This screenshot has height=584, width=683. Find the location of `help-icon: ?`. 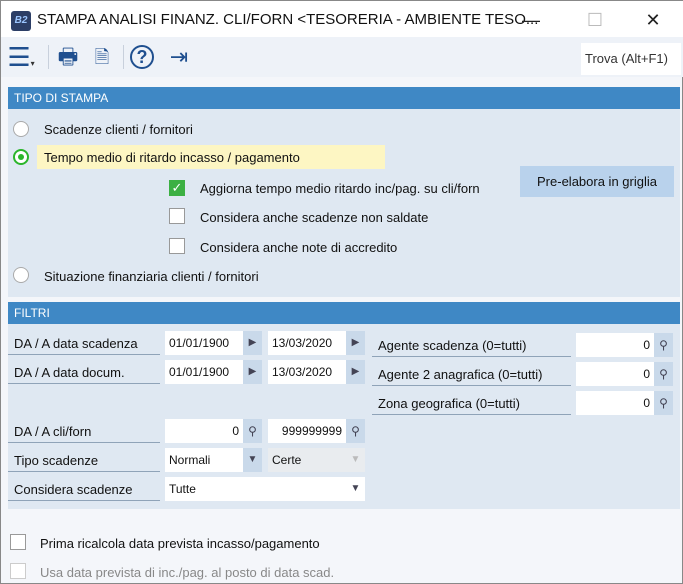

help-icon: ? is located at coordinates (142, 57).